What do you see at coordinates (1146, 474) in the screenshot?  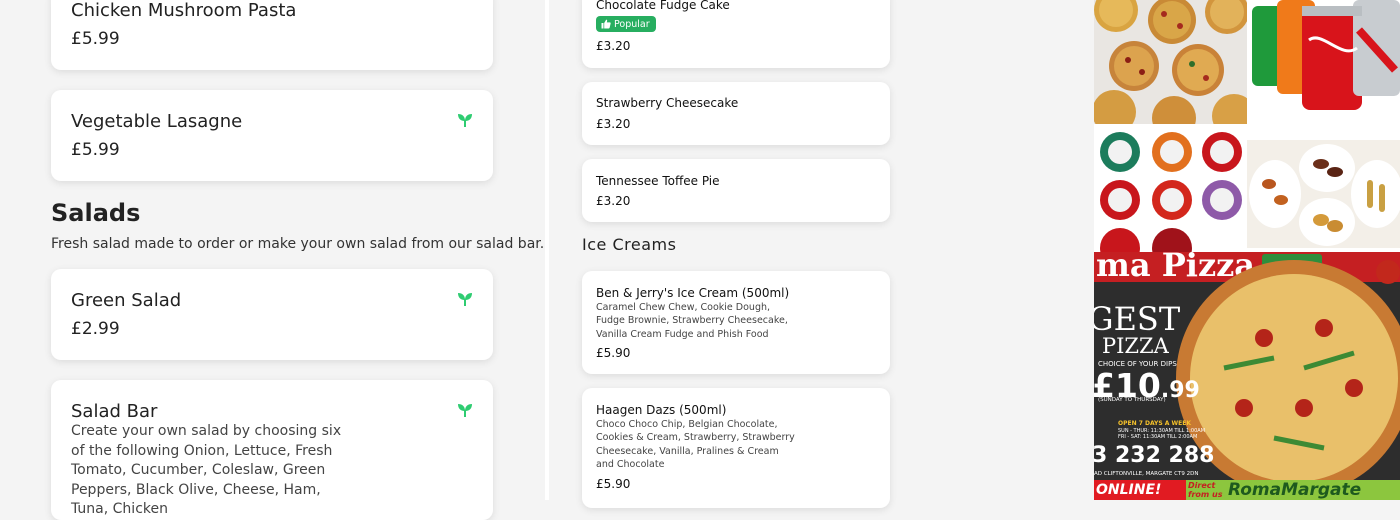 I see `flyer-address: AD CLIFTONVILLE, MARGATE CT9 2DN` at bounding box center [1146, 474].